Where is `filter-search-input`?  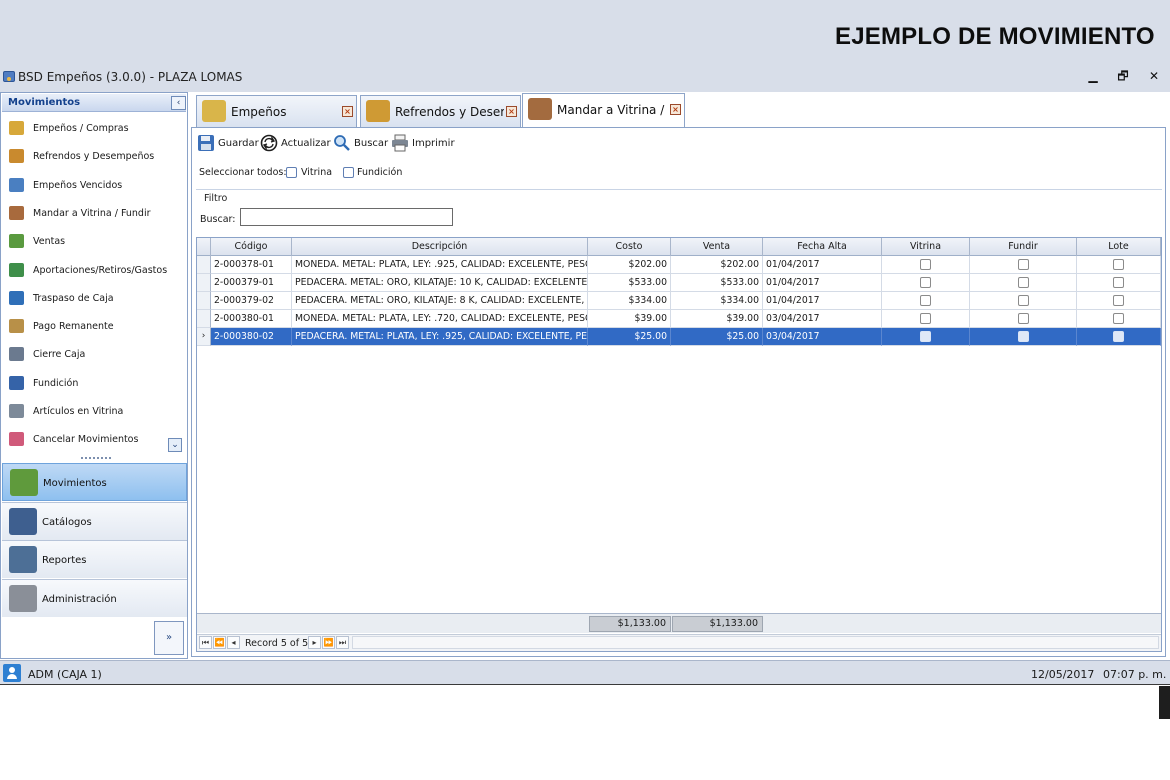
filter-search-input is located at coordinates (346, 217).